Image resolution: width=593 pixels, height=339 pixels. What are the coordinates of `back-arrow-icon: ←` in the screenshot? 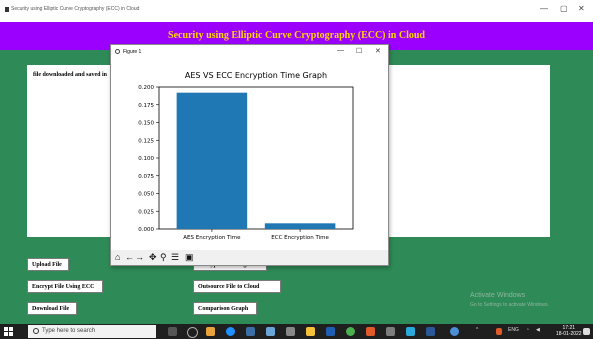 It's located at (129, 257).